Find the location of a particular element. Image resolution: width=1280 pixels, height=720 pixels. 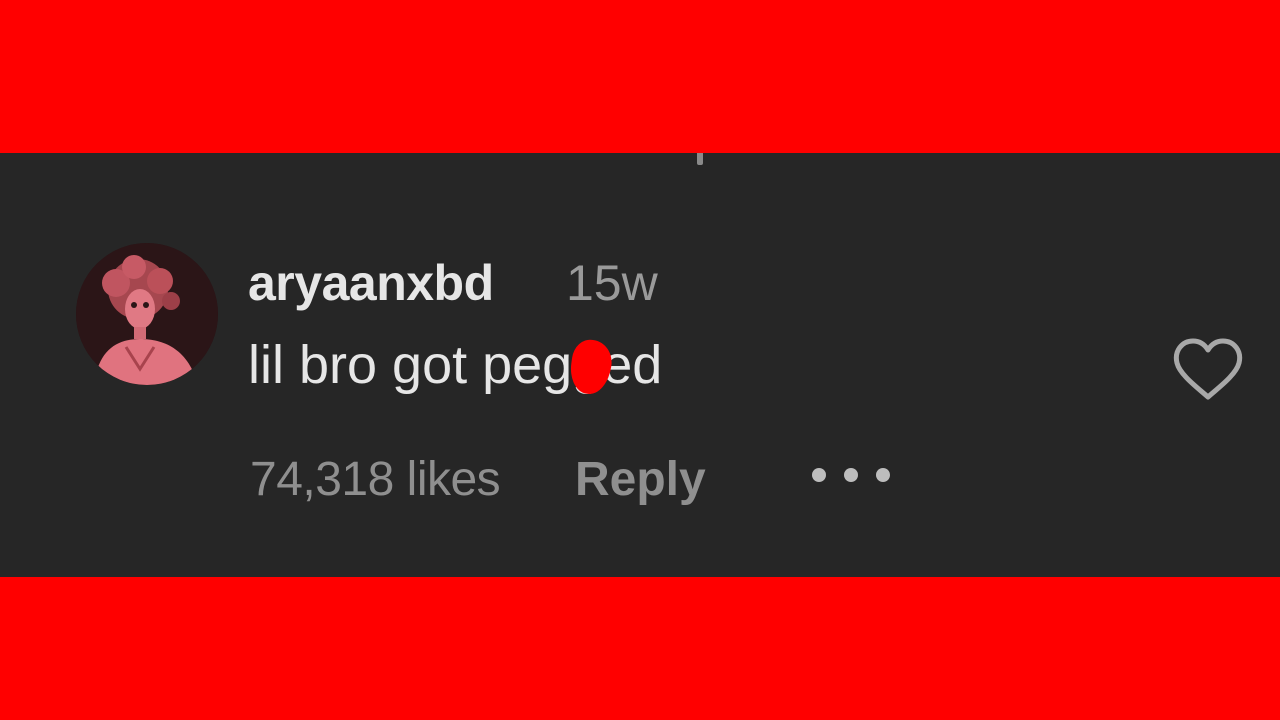

like-button is located at coordinates (1208, 369).